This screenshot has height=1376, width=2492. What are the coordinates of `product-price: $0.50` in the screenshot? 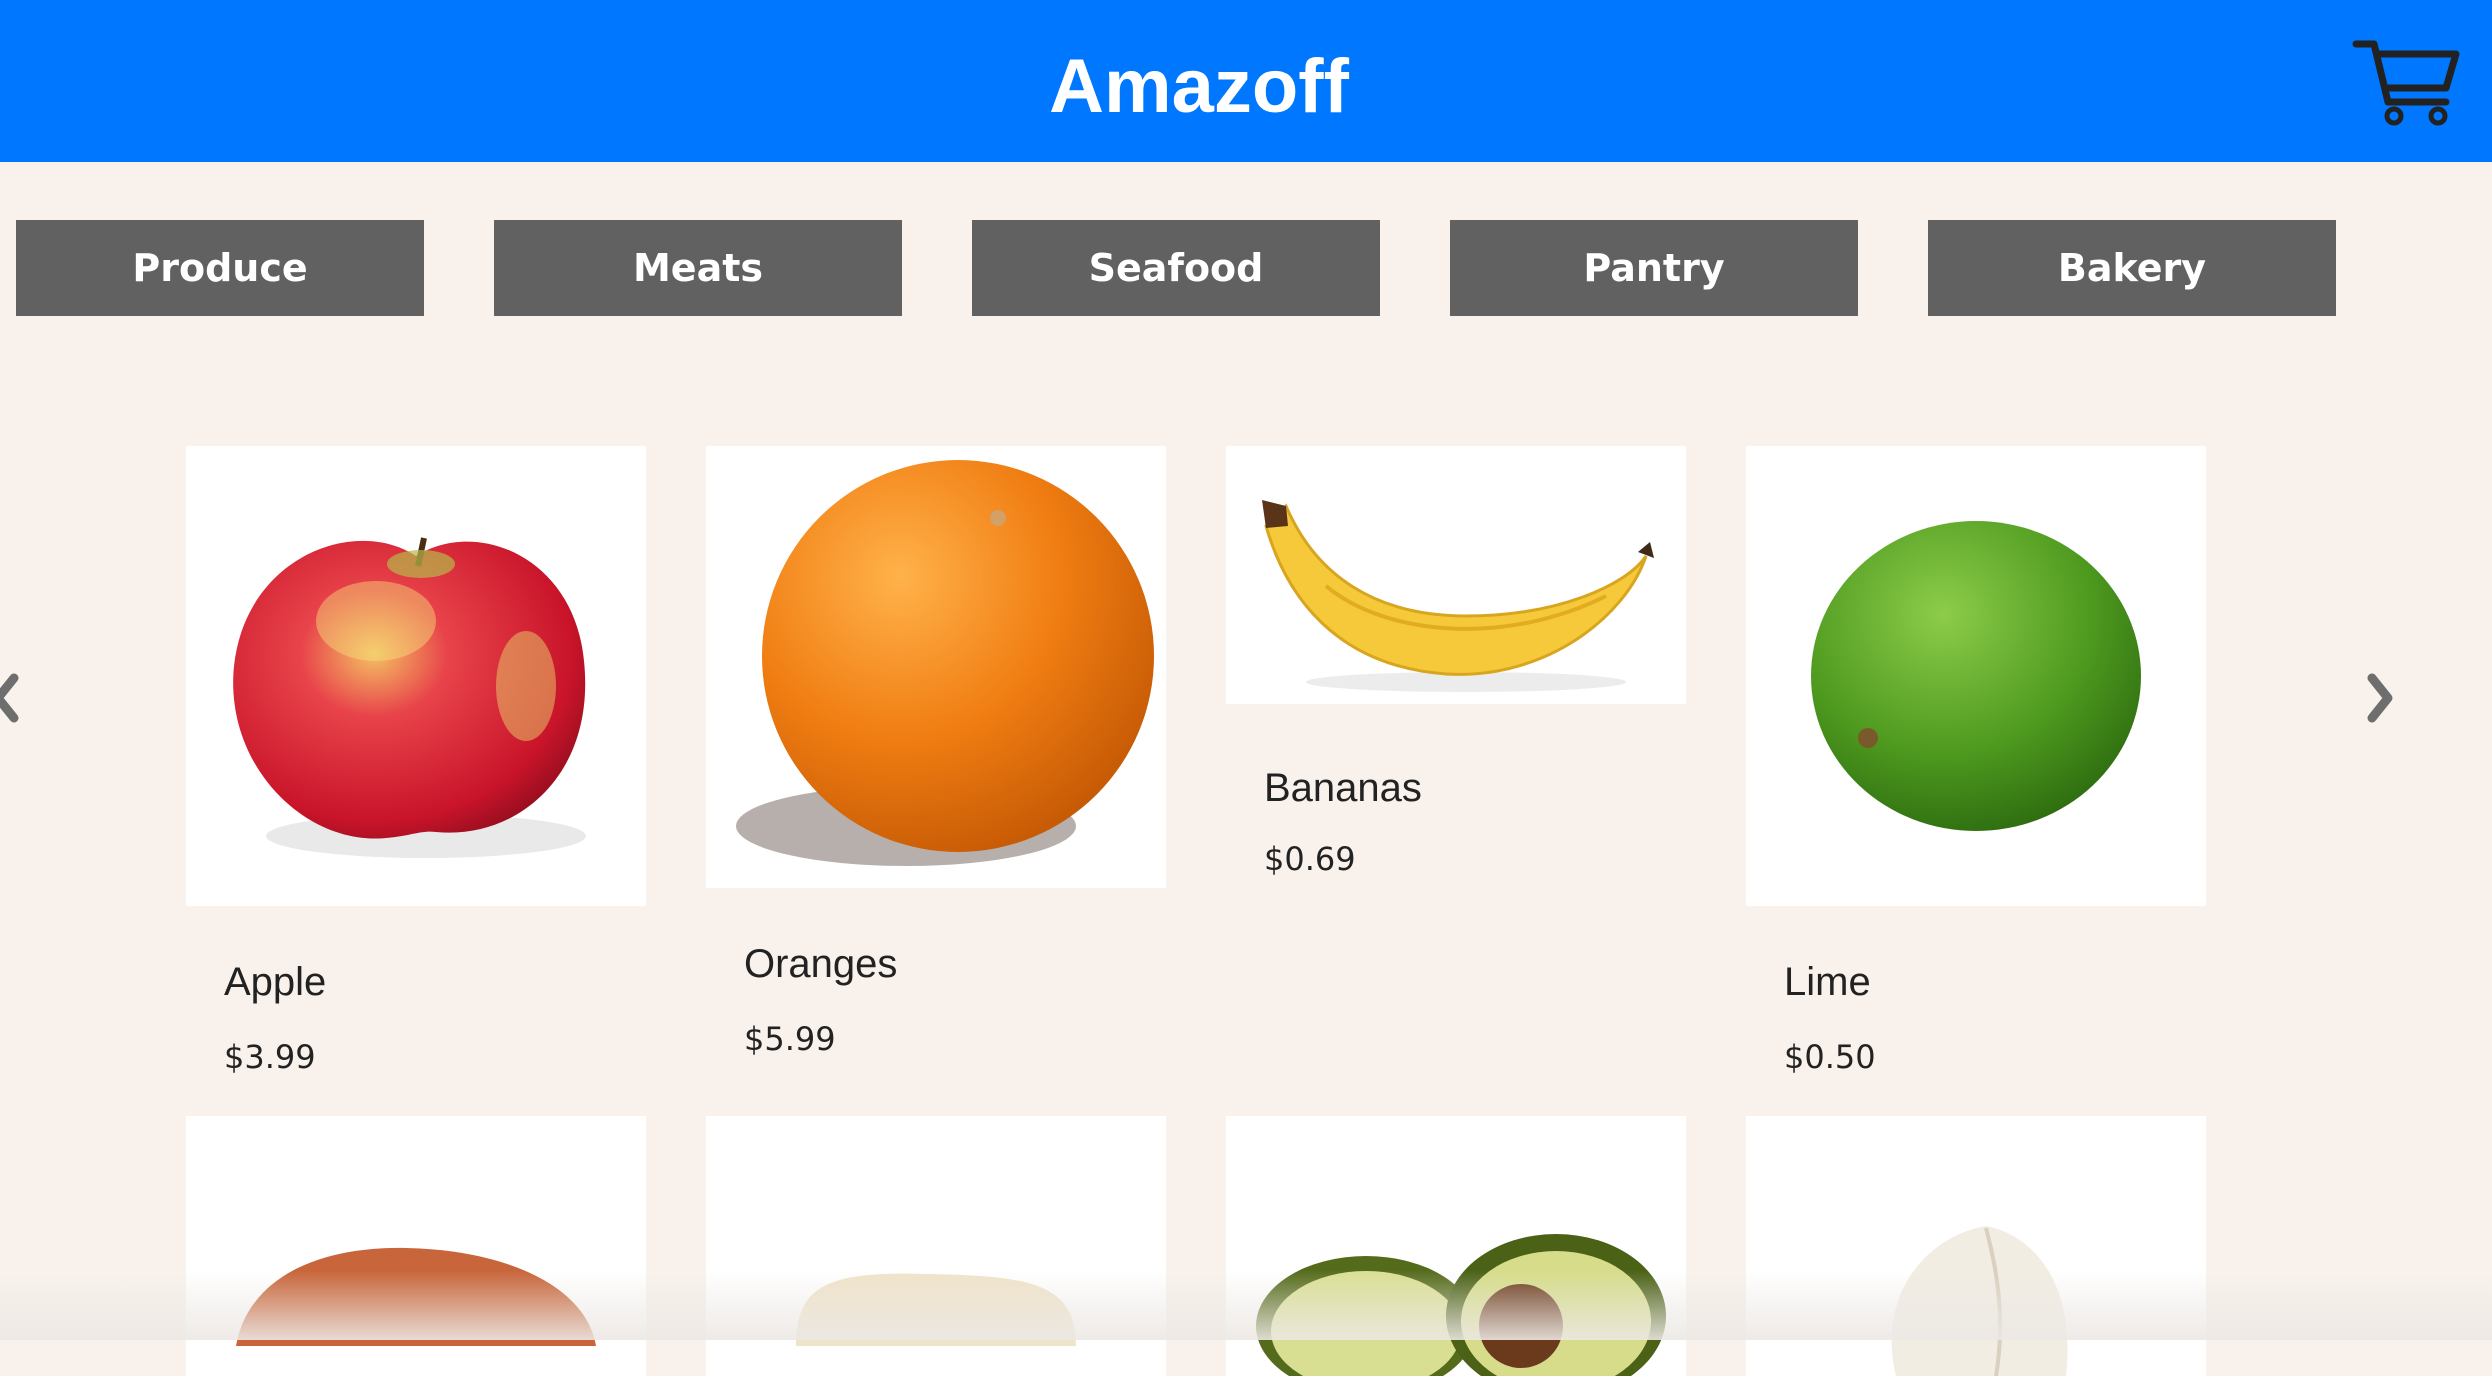 It's located at (1830, 1057).